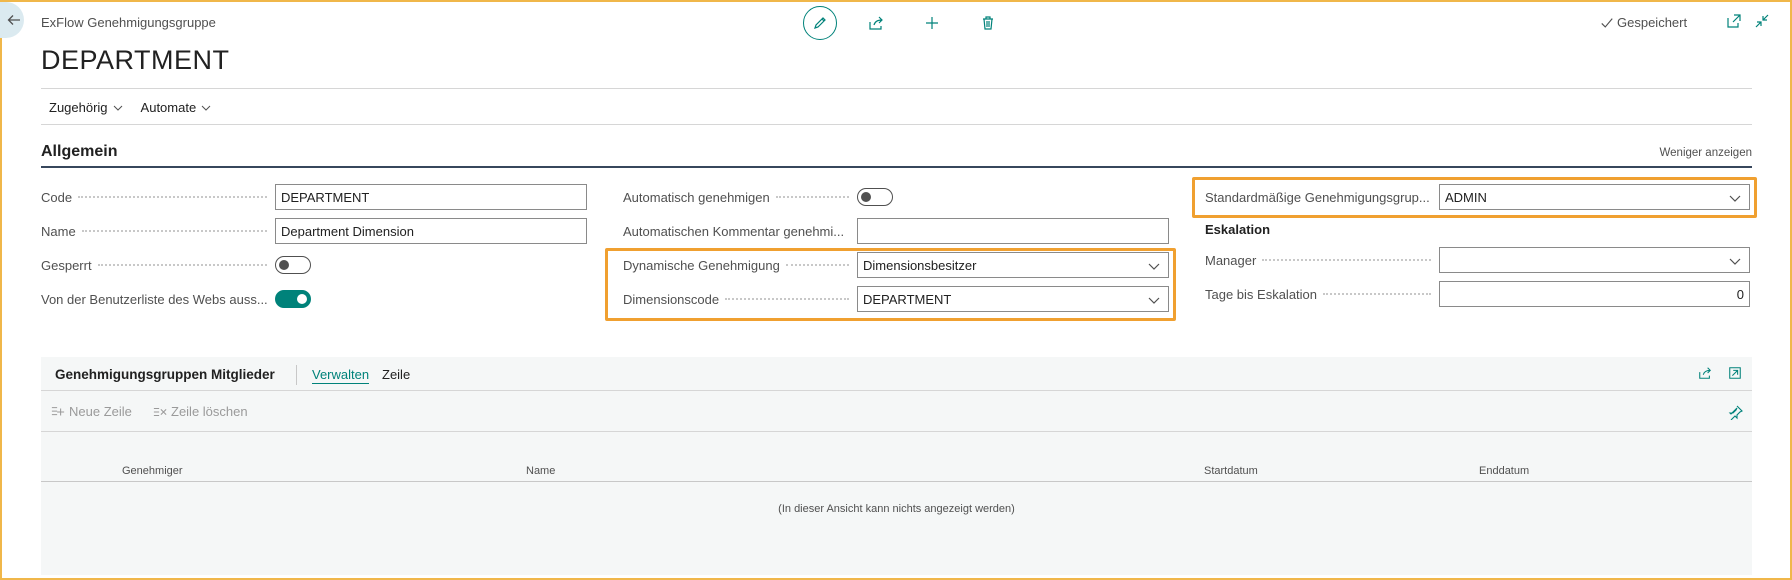 The height and width of the screenshot is (580, 1792). What do you see at coordinates (674, 299) in the screenshot?
I see `field-dimension-code-label: Dimensionscode` at bounding box center [674, 299].